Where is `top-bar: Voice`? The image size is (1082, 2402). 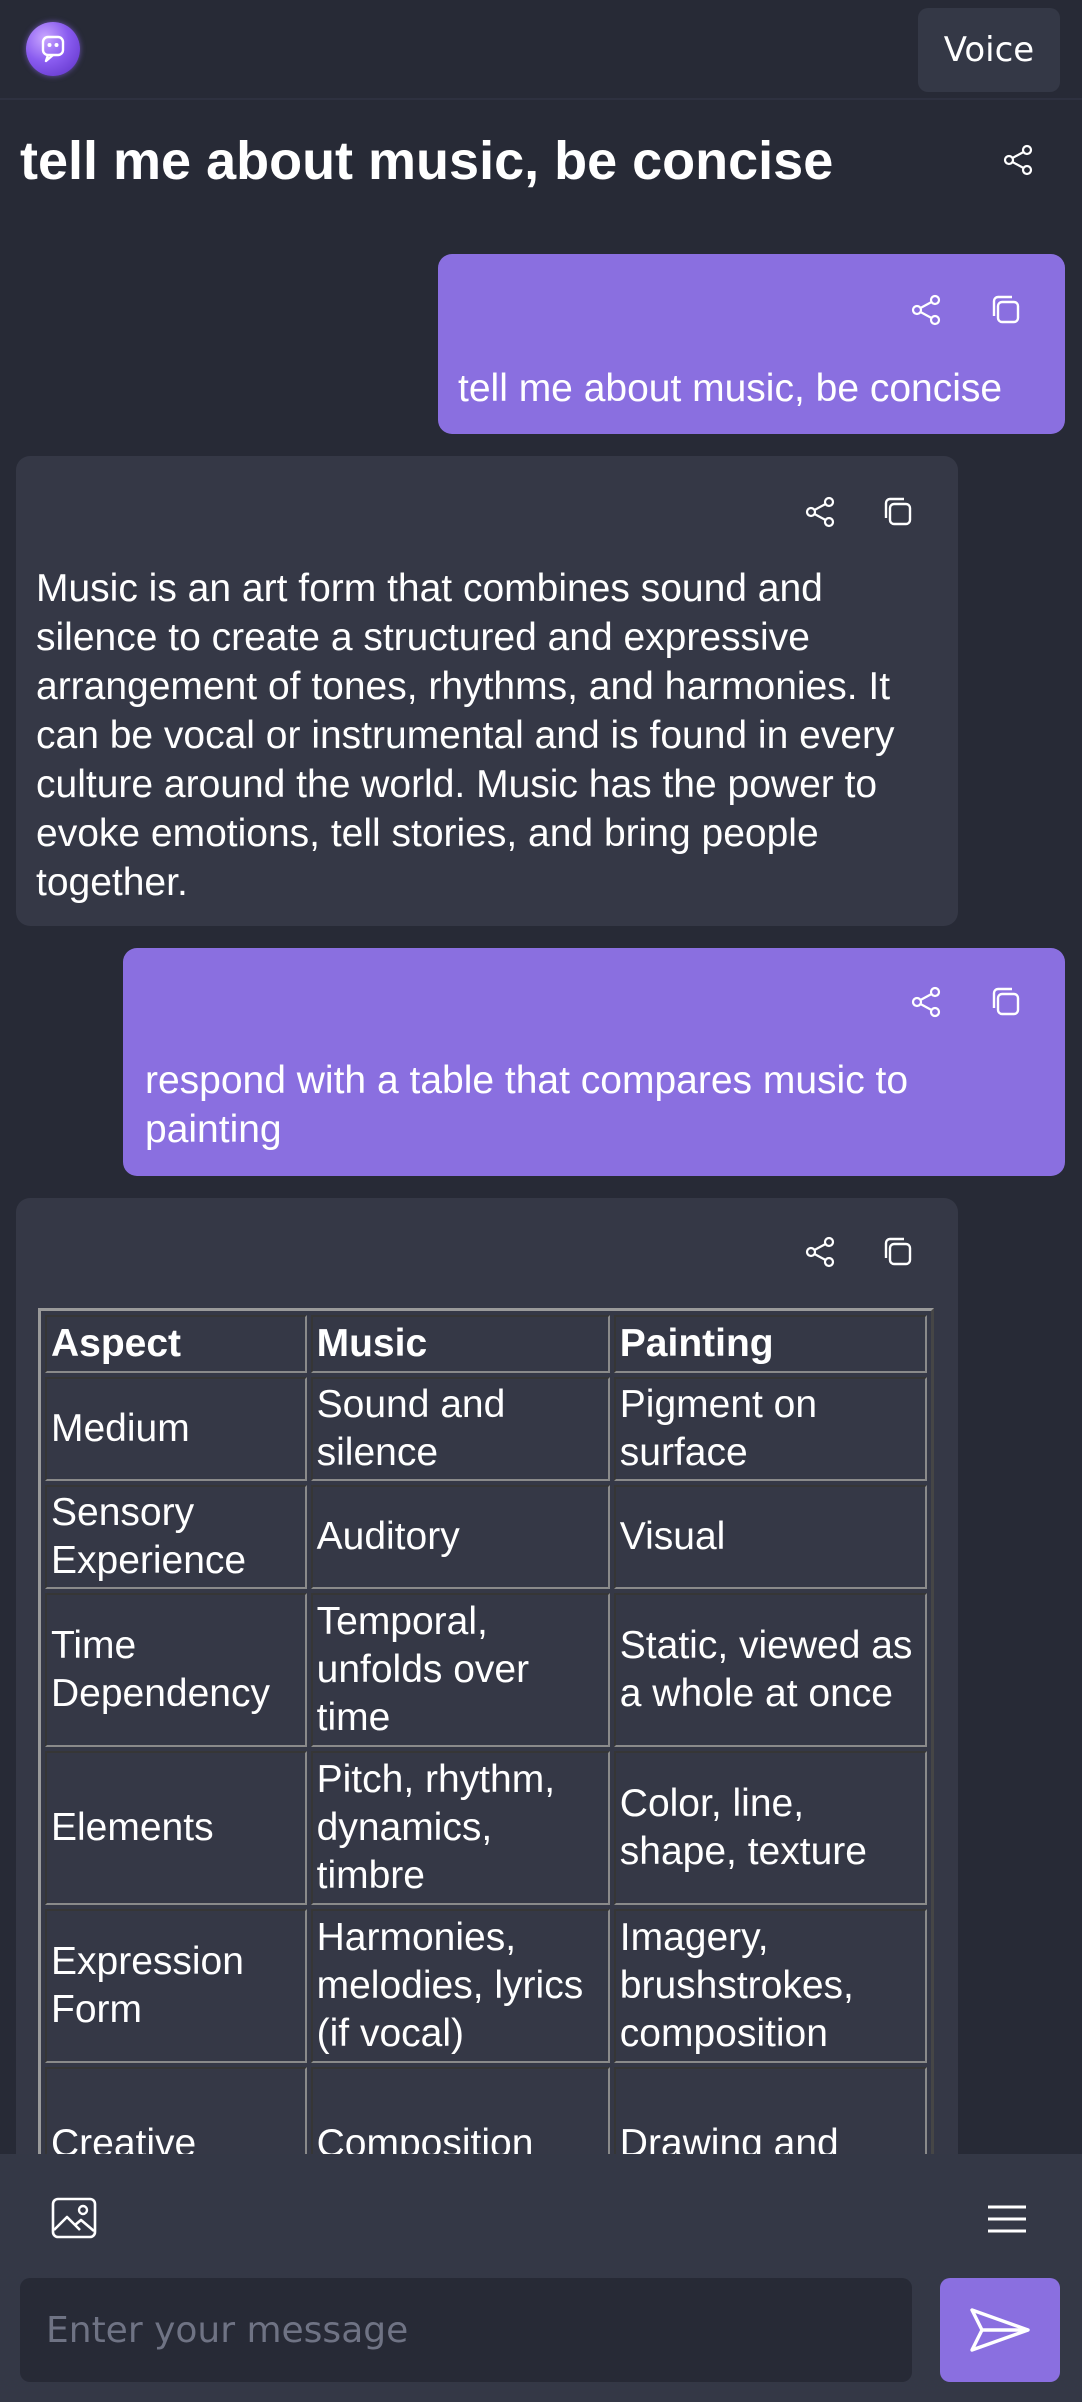 top-bar: Voice is located at coordinates (541, 50).